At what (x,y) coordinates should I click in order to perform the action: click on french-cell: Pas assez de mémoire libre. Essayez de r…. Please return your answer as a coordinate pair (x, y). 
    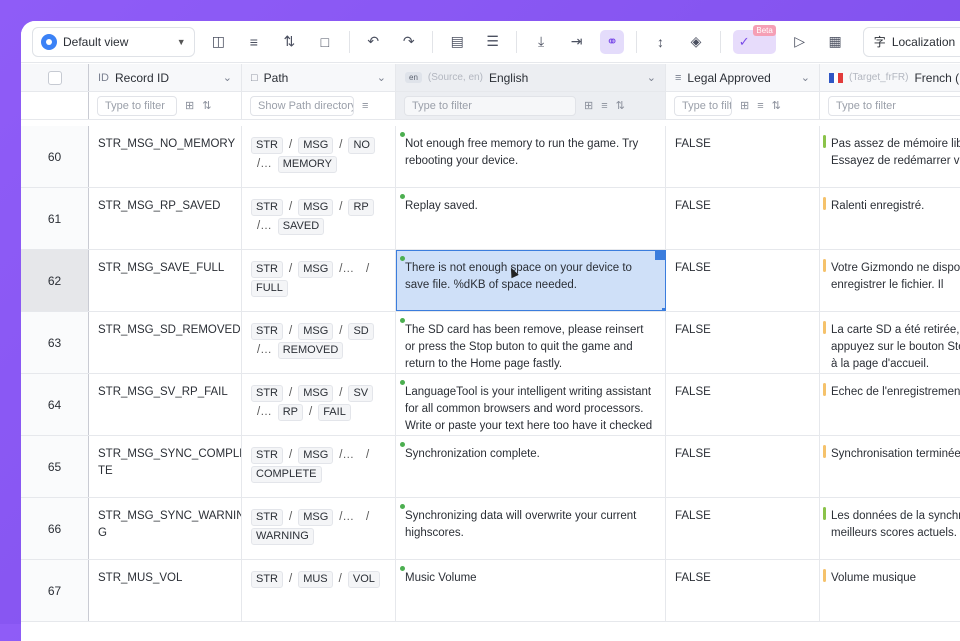
    Looking at the image, I should click on (890, 156).